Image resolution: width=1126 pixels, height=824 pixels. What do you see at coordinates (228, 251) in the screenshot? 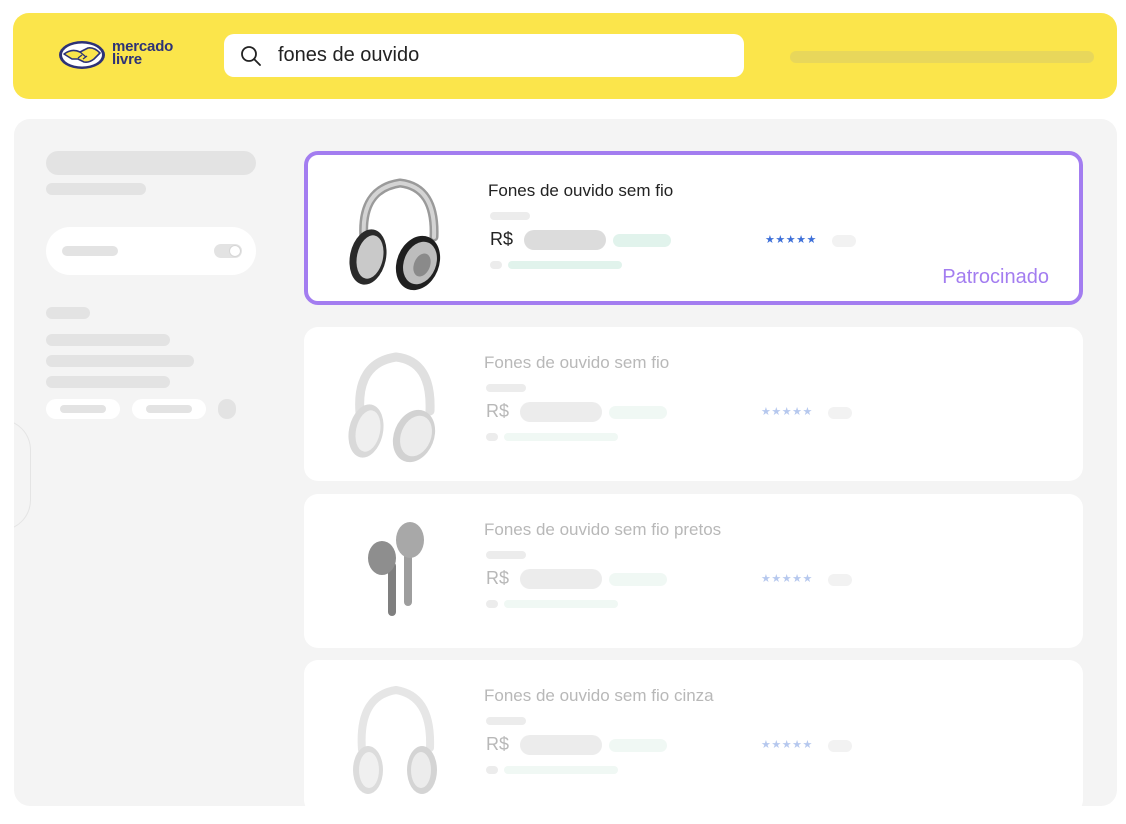
I see `toggle-switch` at bounding box center [228, 251].